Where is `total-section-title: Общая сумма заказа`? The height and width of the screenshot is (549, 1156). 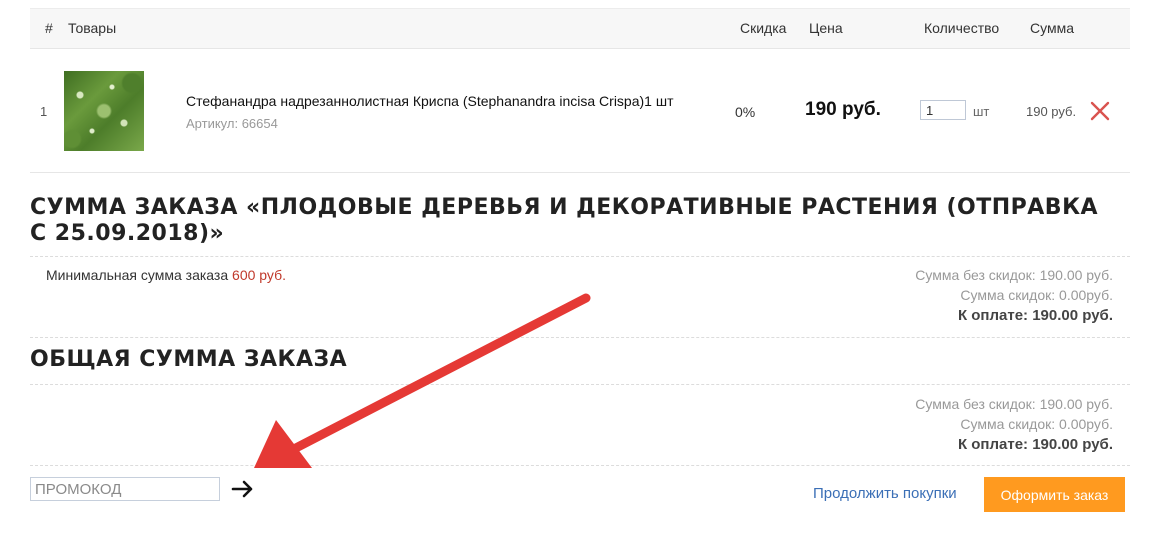
total-section-title: Общая сумма заказа is located at coordinates (189, 359).